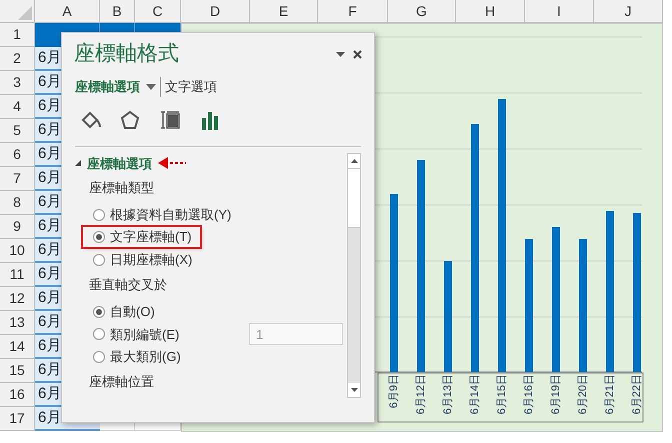 The width and height of the screenshot is (672, 443). What do you see at coordinates (637, 395) in the screenshot?
I see `axis-label: 6月22日` at bounding box center [637, 395].